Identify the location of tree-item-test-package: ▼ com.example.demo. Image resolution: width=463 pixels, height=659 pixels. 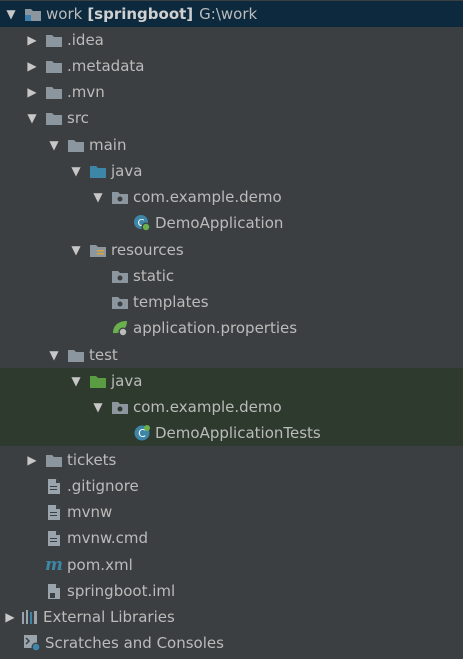
(231, 407).